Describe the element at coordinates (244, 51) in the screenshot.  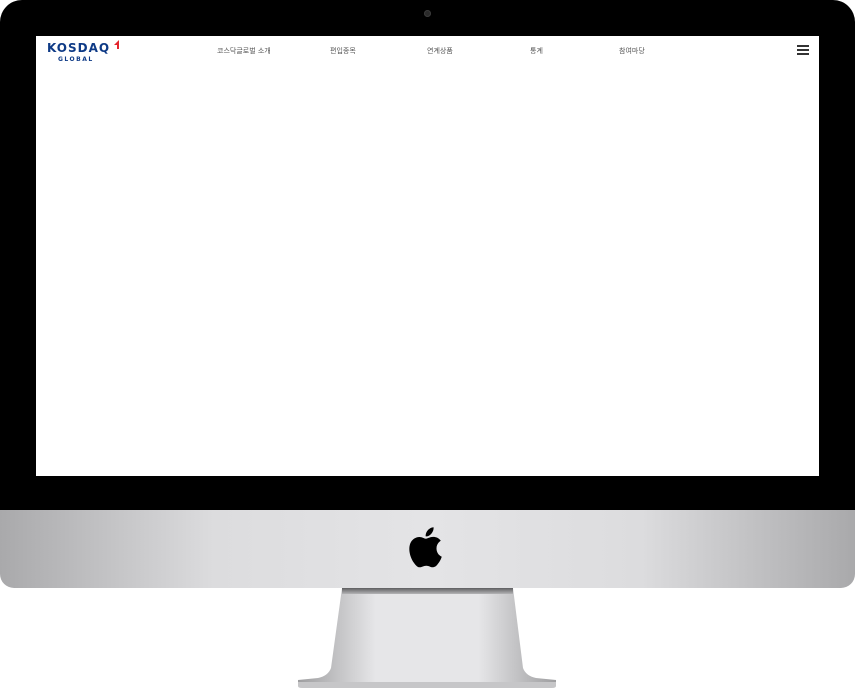
I see `nav-item-about: 코스닥글로벌 소개` at that location.